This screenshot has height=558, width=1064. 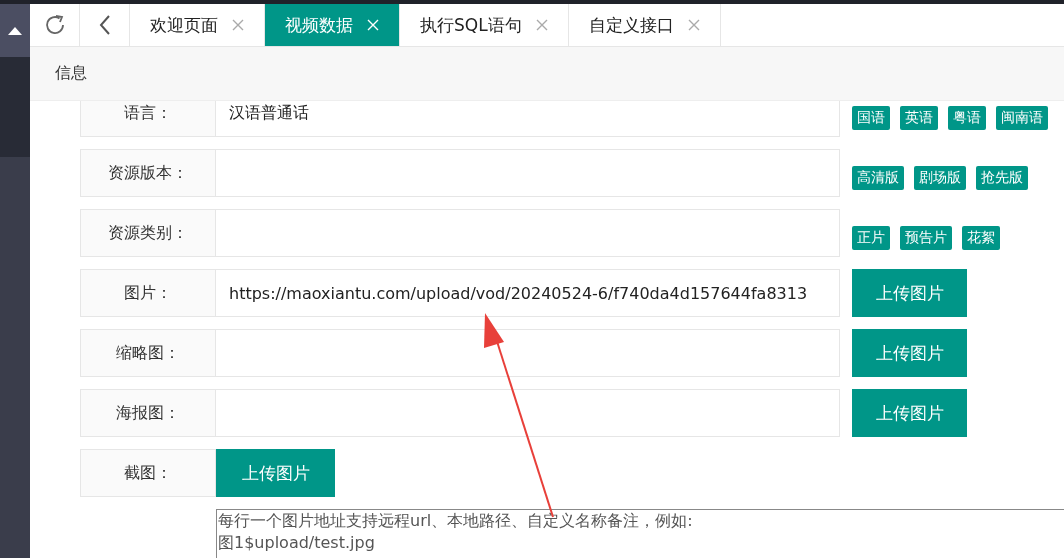 I want to click on tab-label: 欢迎页面, so click(x=184, y=25).